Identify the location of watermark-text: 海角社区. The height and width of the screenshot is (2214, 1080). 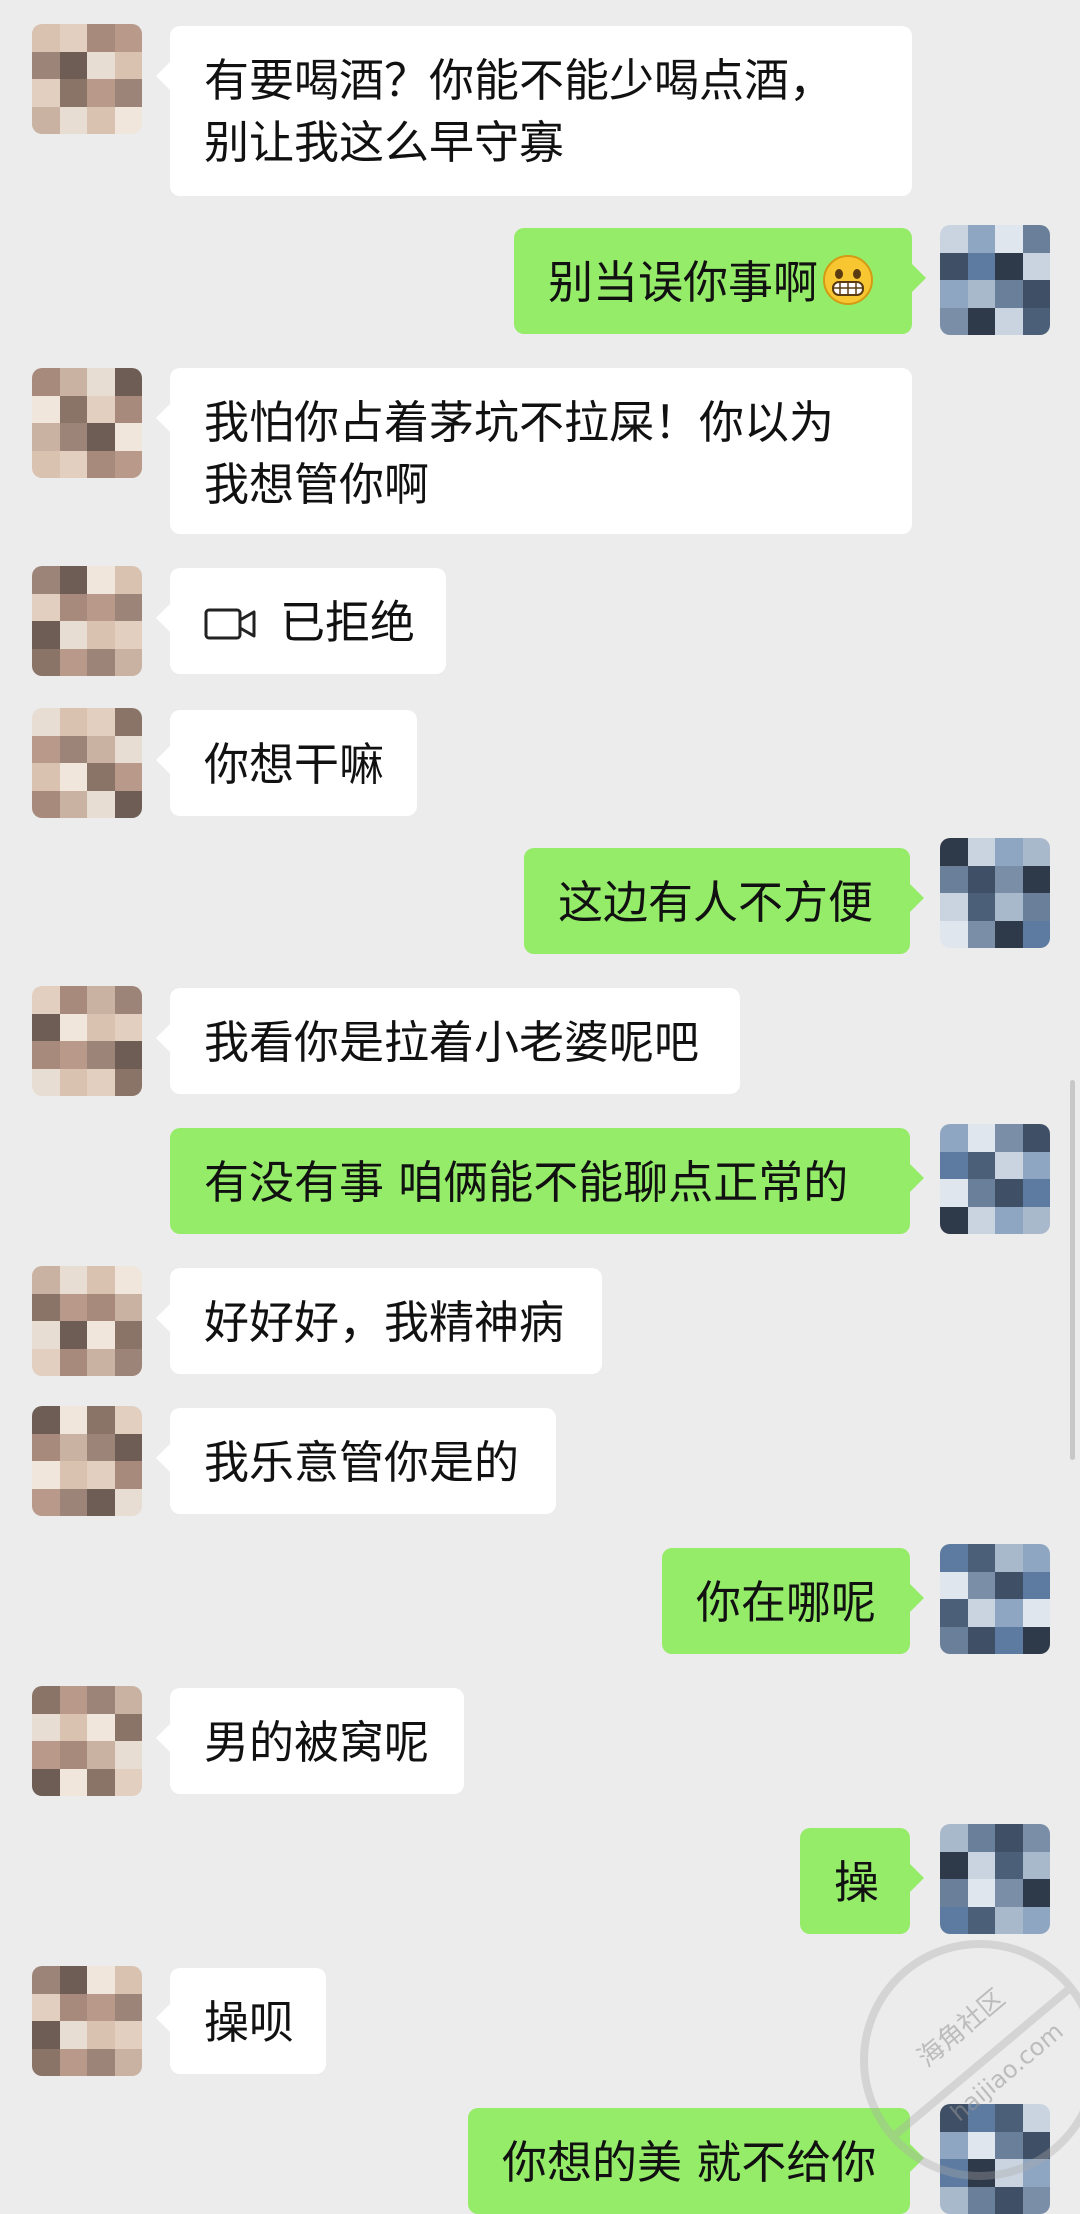
(962, 2028).